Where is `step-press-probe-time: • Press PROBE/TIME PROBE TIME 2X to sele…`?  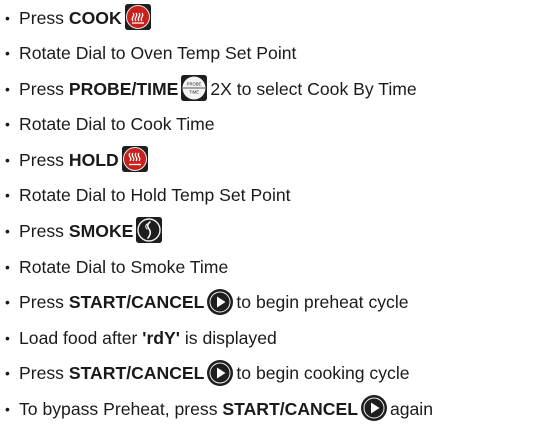 step-press-probe-time: • Press PROBE/TIME PROBE TIME 2X to sele… is located at coordinates (266, 90).